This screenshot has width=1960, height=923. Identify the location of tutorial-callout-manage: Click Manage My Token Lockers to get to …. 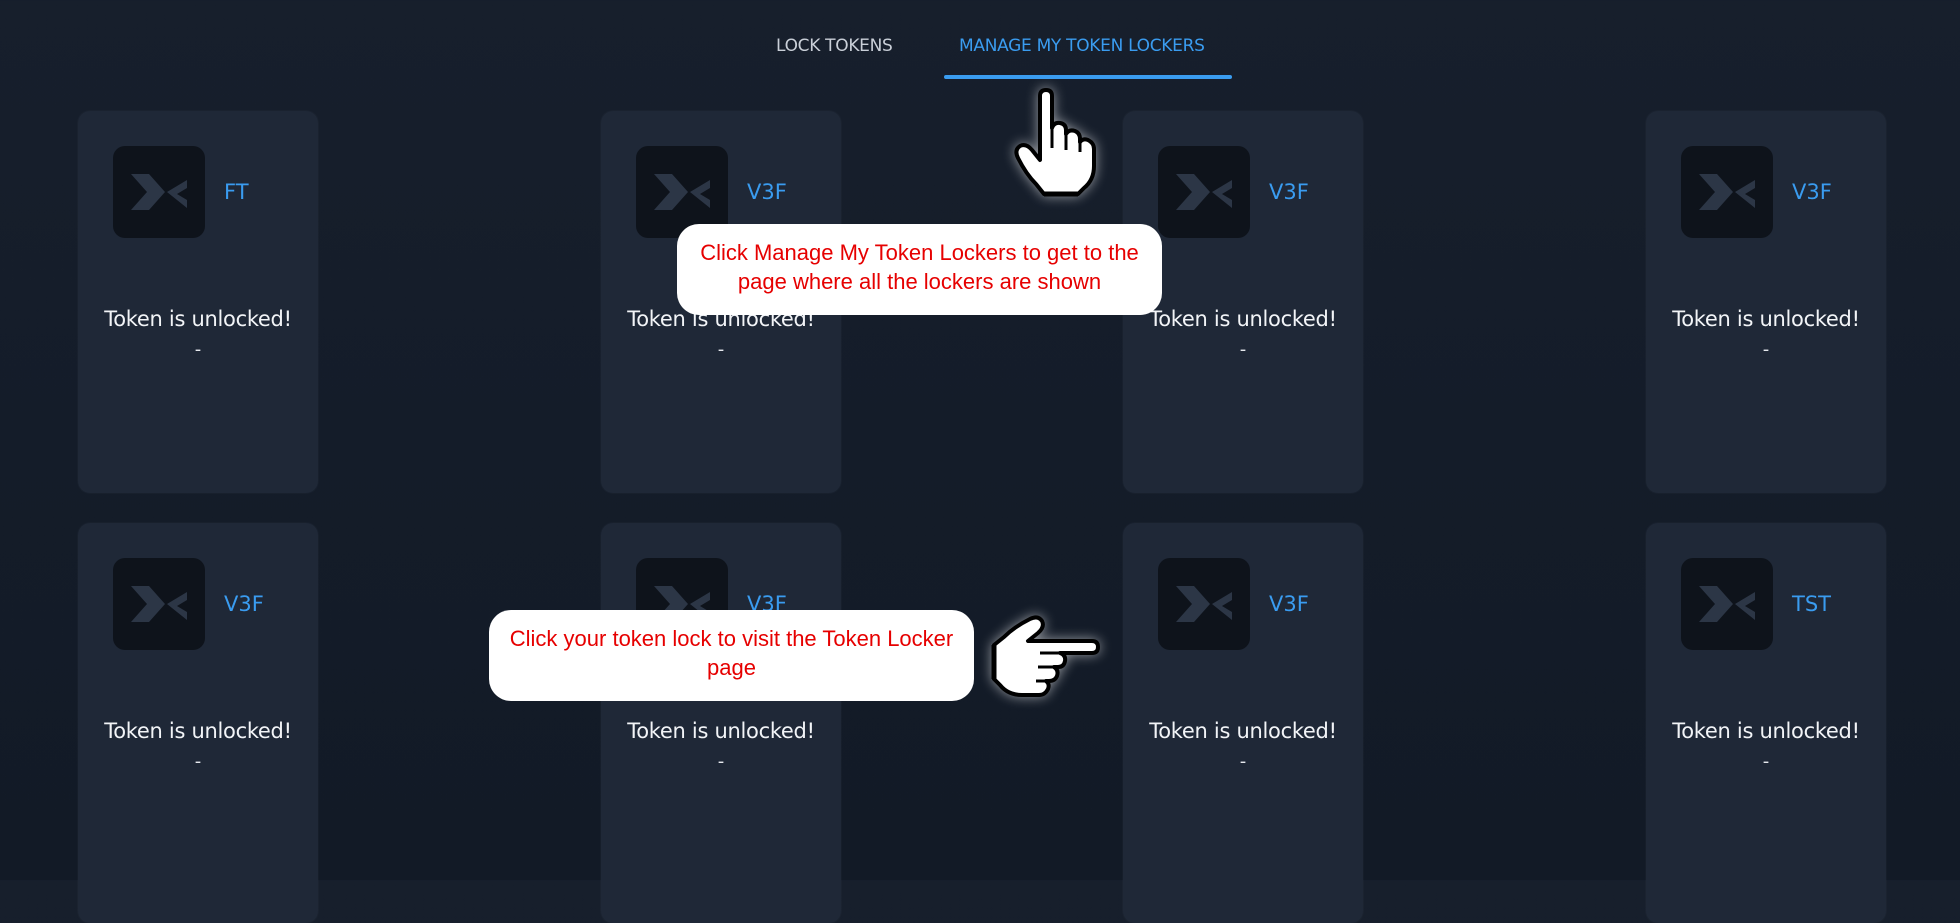
(919, 269).